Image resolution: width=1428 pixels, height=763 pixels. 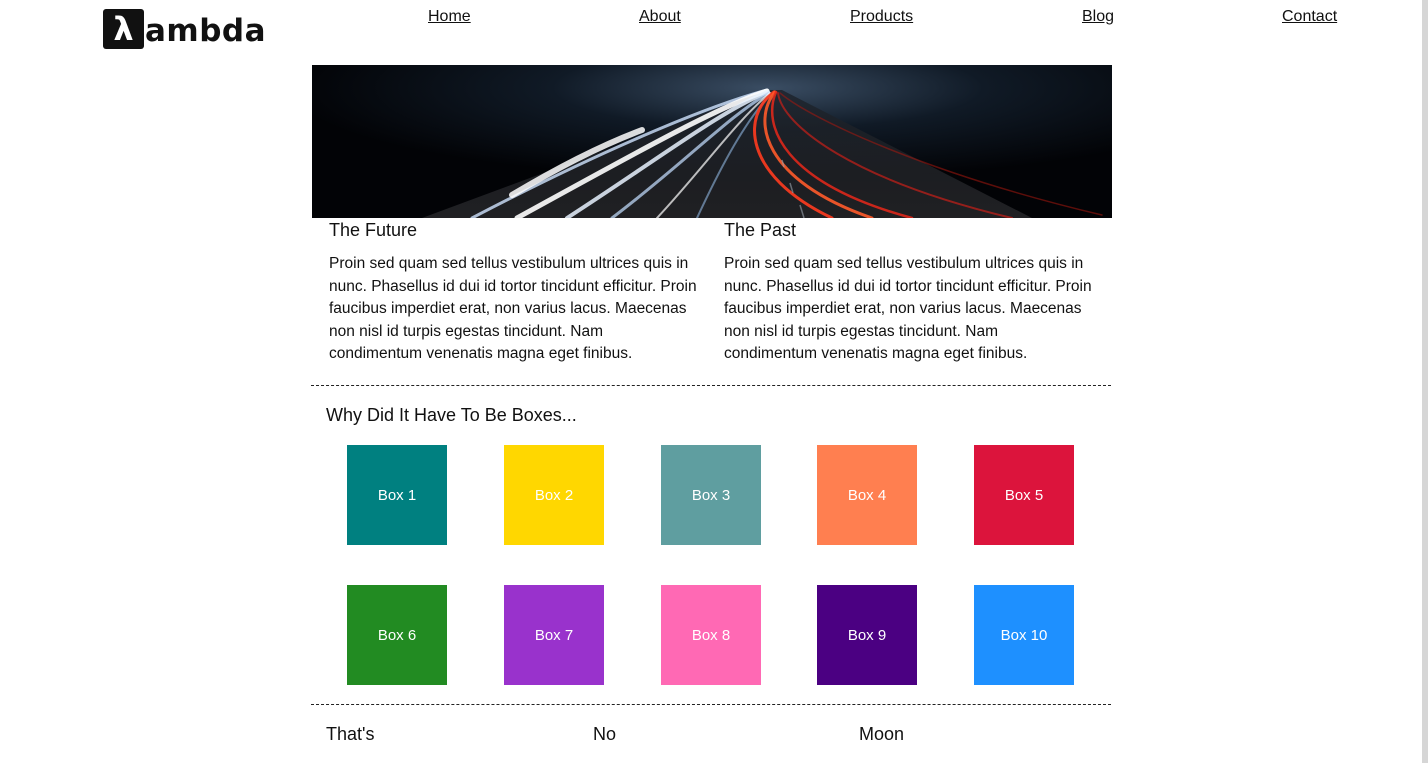 I want to click on nav-link-blog: Blog, so click(x=1098, y=17).